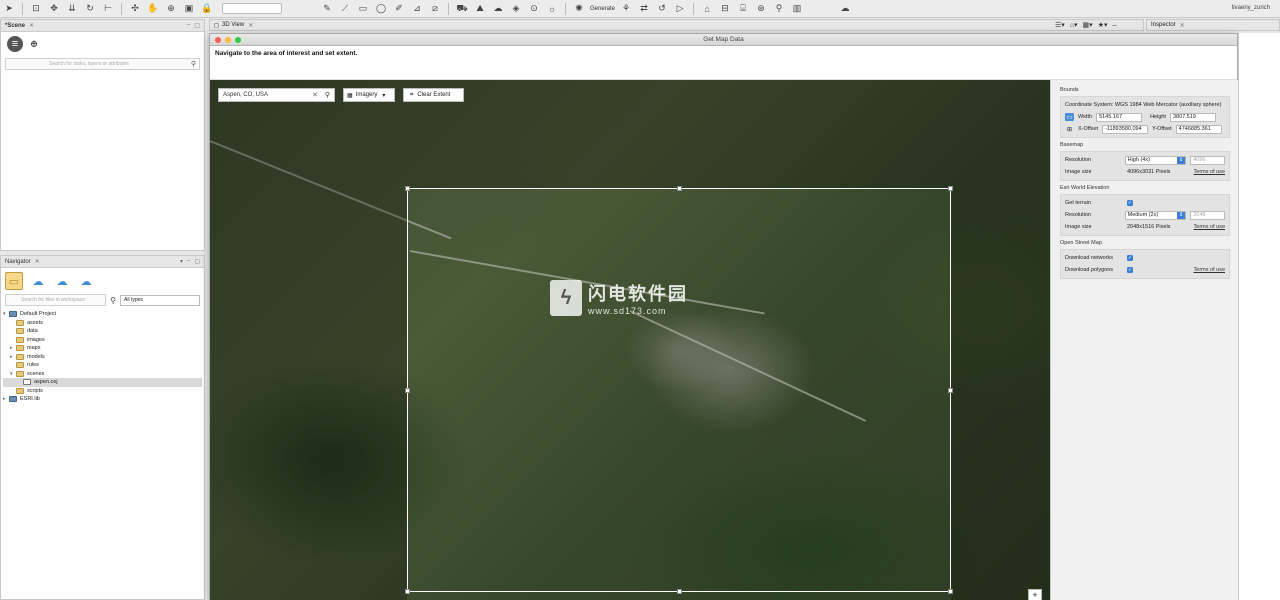 The height and width of the screenshot is (600, 1280). What do you see at coordinates (9, 9) in the screenshot?
I see `pointer-icon: ➤` at bounding box center [9, 9].